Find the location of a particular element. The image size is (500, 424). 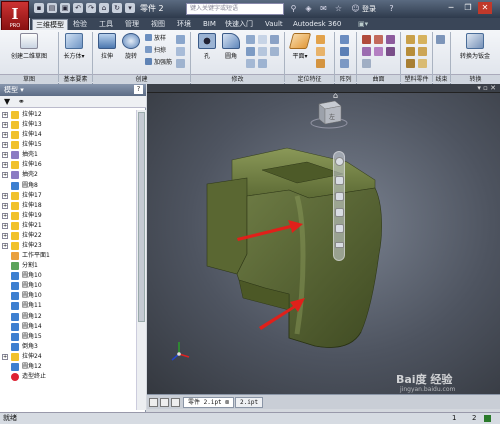

thicken-icon is located at coordinates (262, 63).